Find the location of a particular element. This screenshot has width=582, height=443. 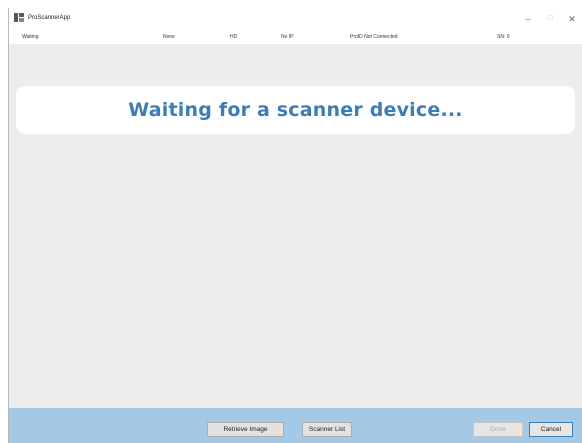

app-icon is located at coordinates (19, 17).